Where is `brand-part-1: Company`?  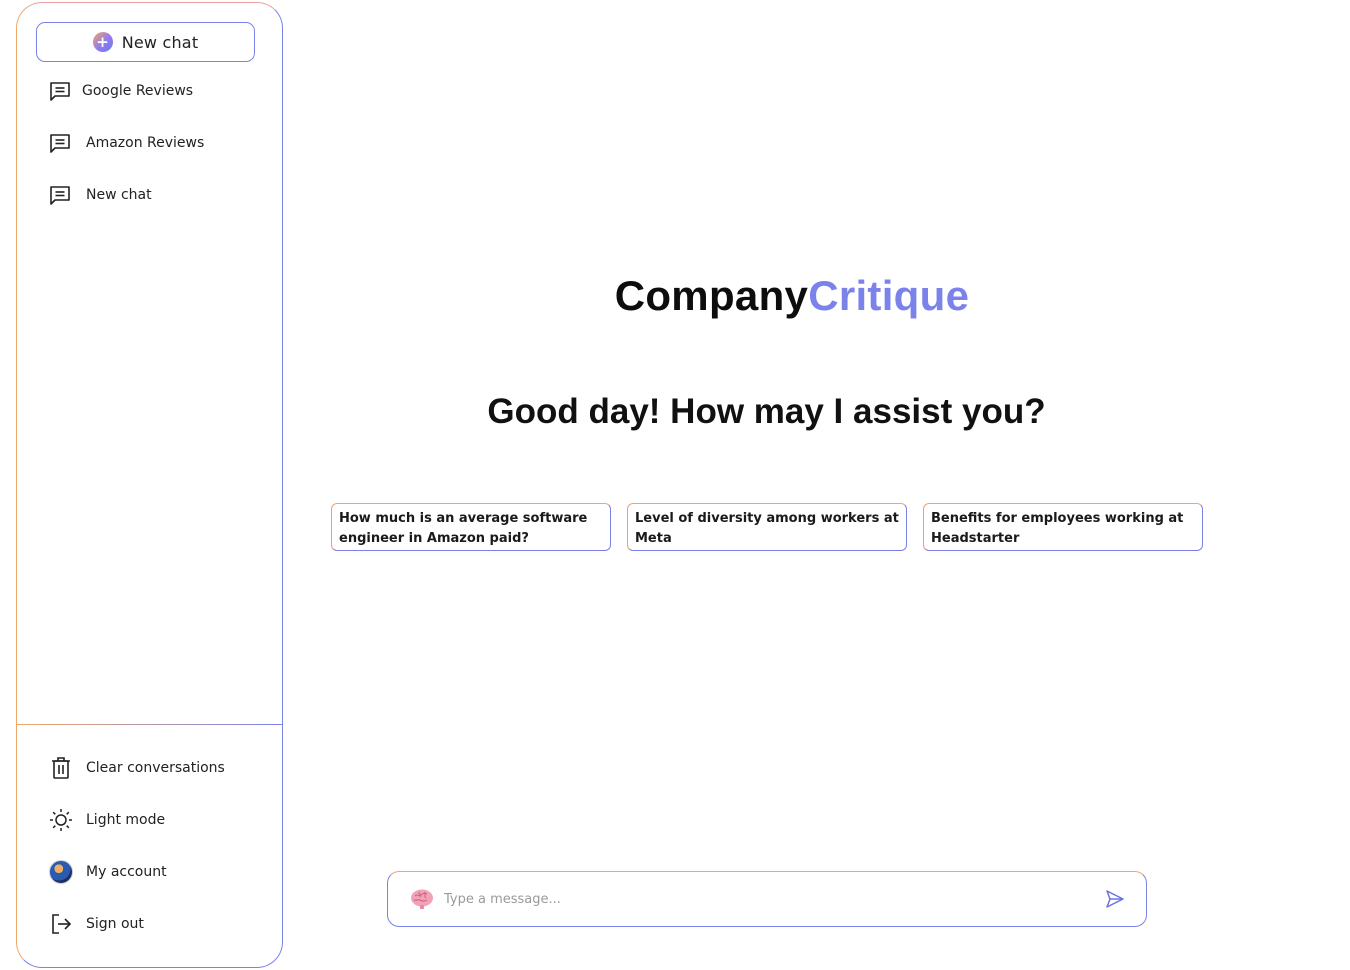 brand-part-1: Company is located at coordinates (711, 295).